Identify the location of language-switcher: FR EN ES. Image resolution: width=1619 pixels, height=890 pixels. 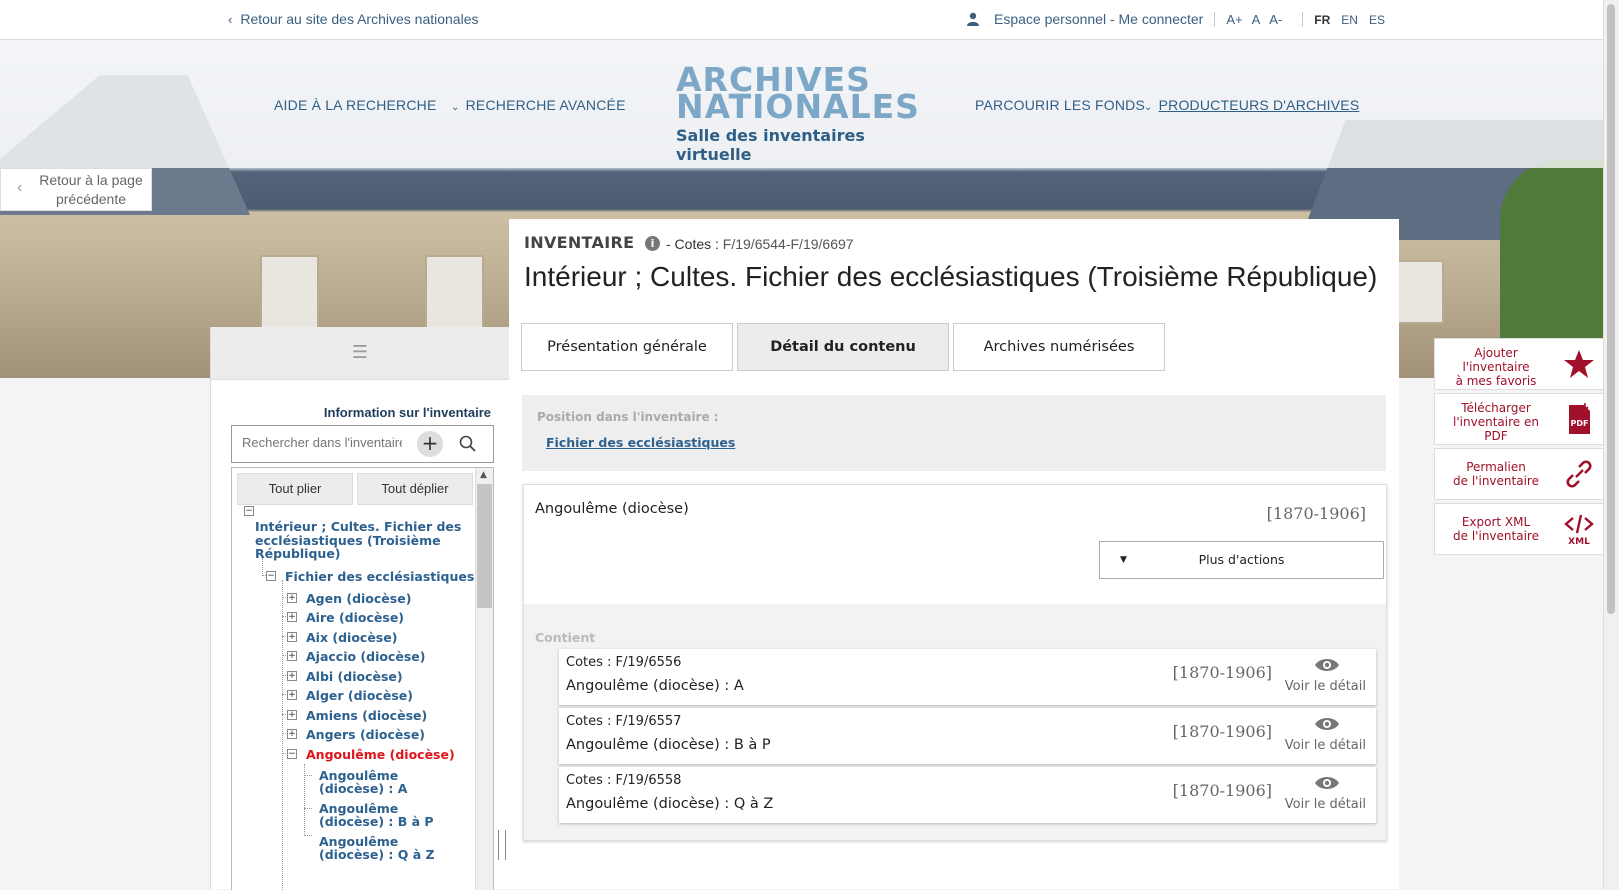
(1355, 19).